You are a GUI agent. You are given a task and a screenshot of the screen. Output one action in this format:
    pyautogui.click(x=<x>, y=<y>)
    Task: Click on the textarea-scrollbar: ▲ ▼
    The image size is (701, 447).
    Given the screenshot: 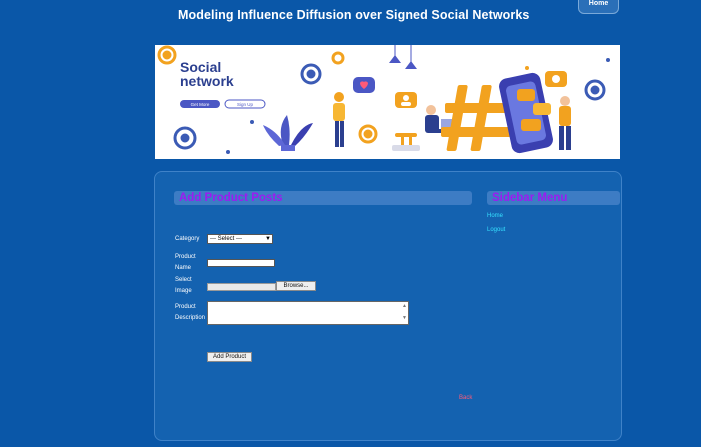 What is the action you would take?
    pyautogui.click(x=404, y=312)
    